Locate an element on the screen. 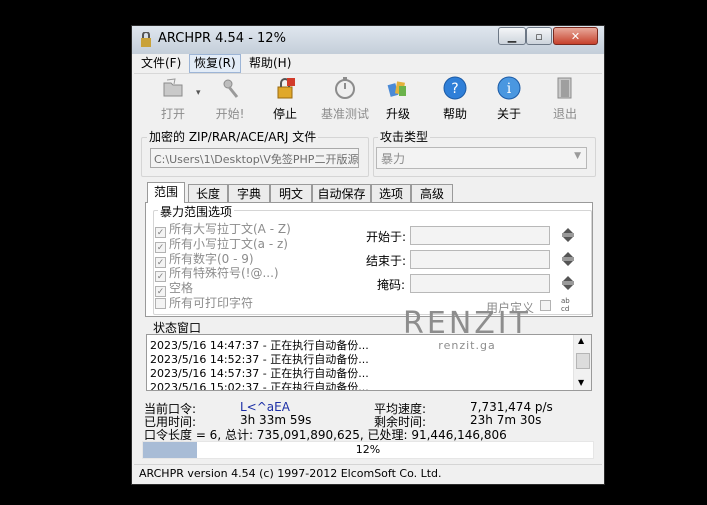 The width and height of the screenshot is (707, 505). scroll-up-icon: ▲ is located at coordinates (581, 340).